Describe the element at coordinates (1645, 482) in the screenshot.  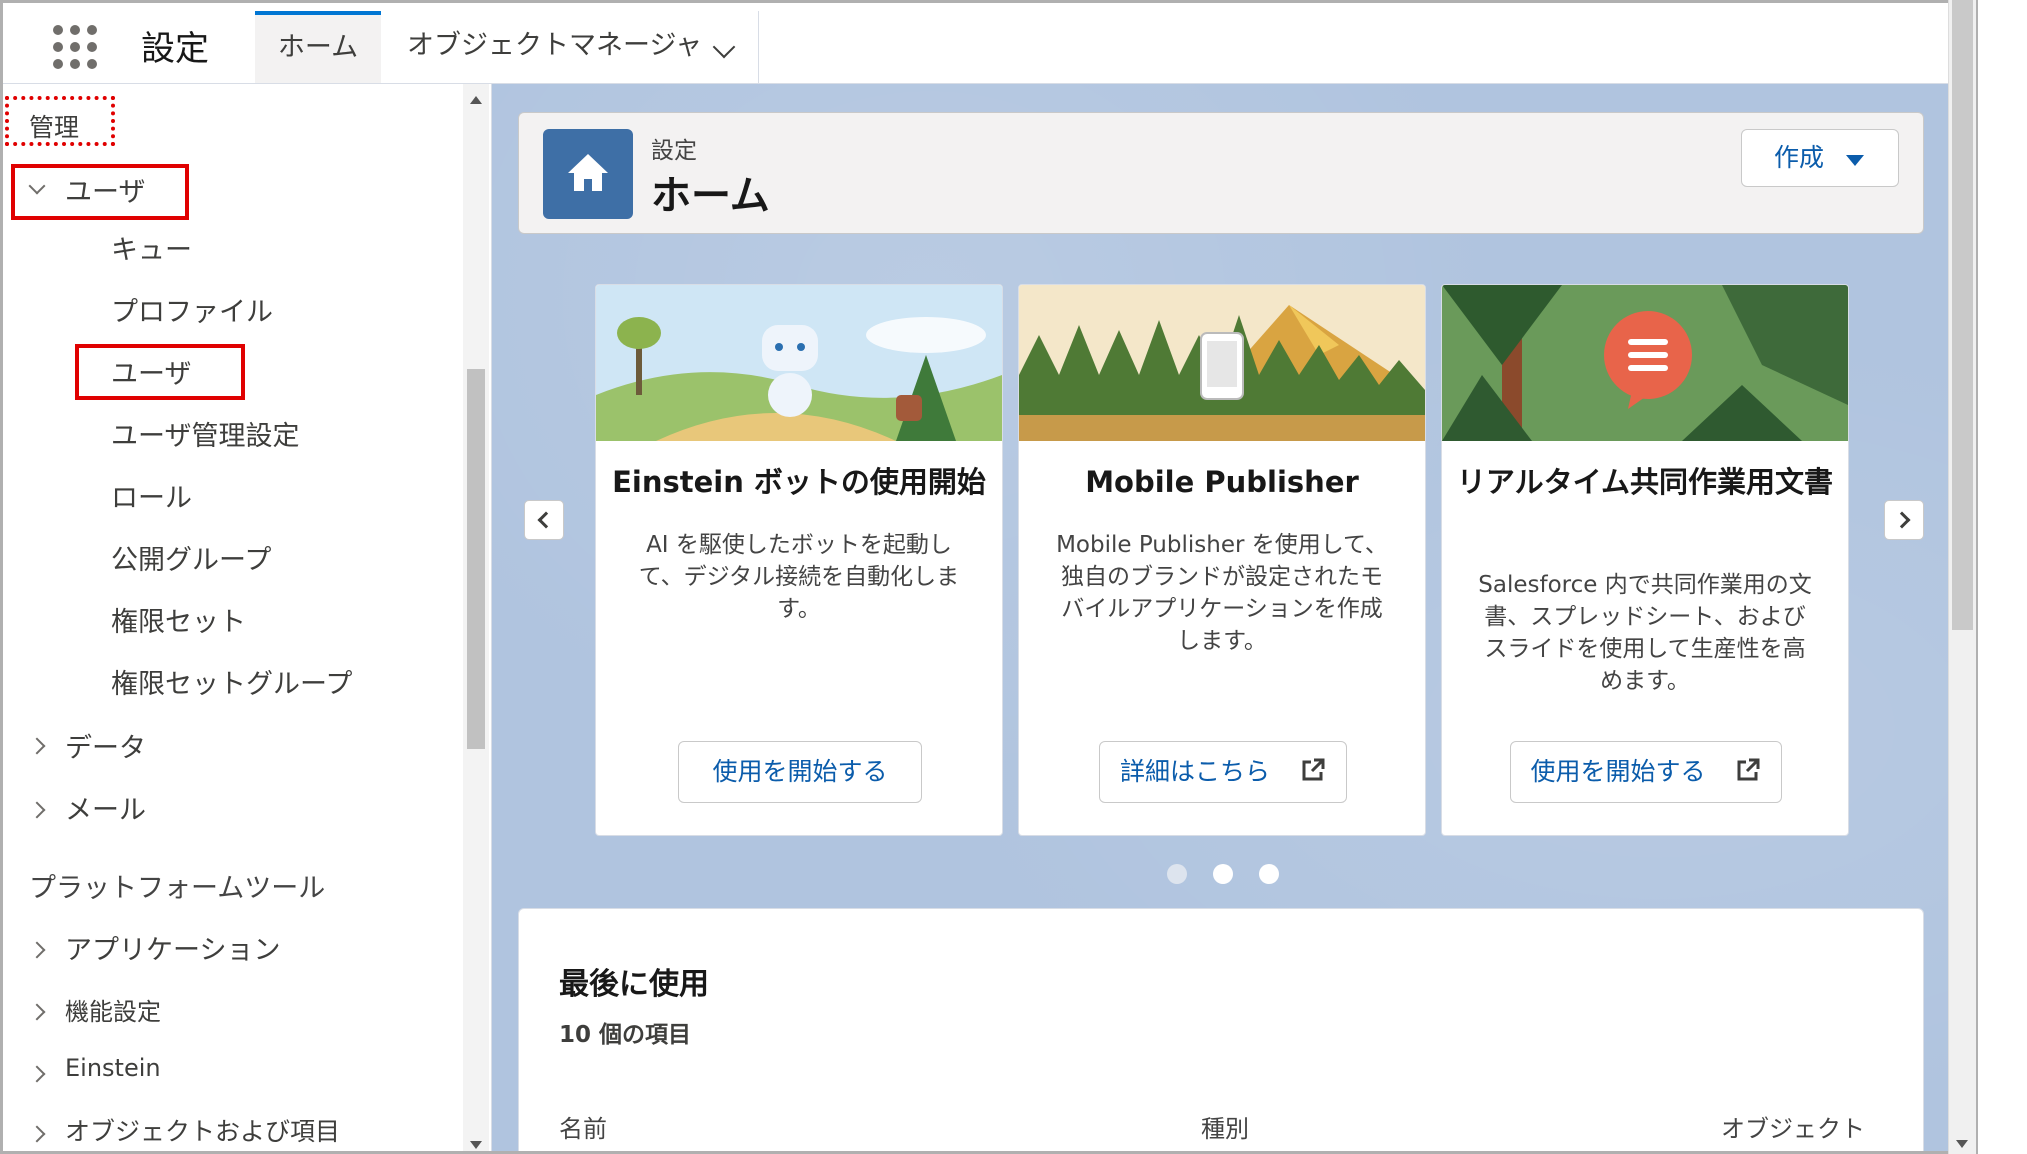
I see `card-title: リアルタイム共同作業用文書` at that location.